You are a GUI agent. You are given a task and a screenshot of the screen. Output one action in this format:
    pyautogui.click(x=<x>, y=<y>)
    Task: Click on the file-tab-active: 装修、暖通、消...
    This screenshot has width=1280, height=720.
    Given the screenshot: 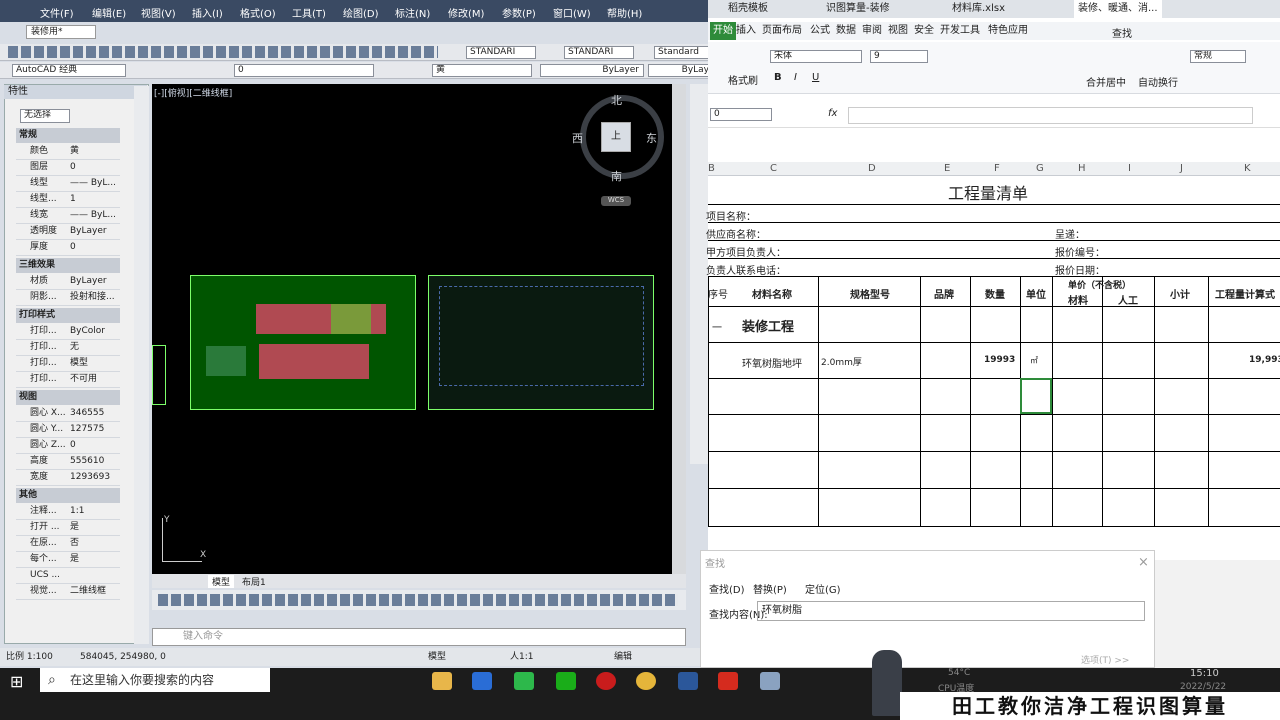 What is the action you would take?
    pyautogui.click(x=1118, y=9)
    